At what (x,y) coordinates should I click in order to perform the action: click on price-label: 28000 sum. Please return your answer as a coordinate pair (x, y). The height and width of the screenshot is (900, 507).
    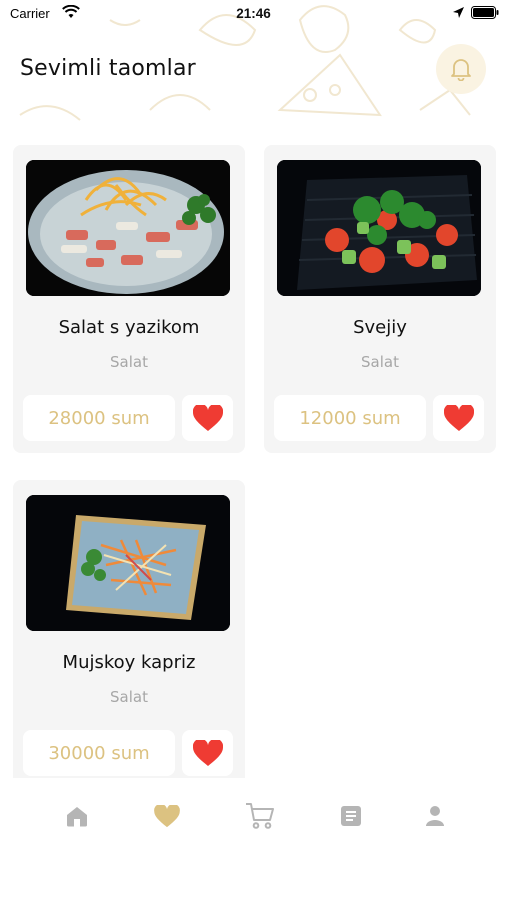
    Looking at the image, I should click on (99, 418).